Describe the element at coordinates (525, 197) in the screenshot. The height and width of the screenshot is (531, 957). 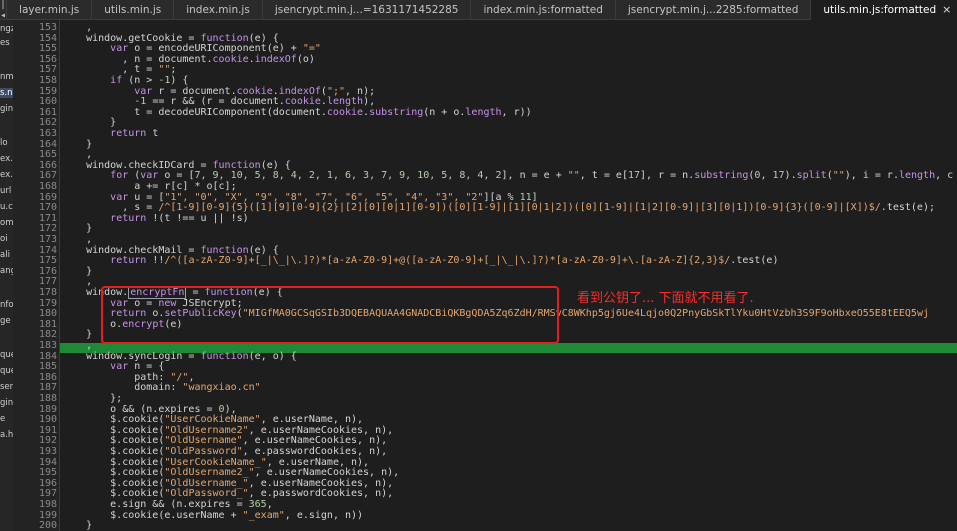
I see `code-token: 11` at that location.